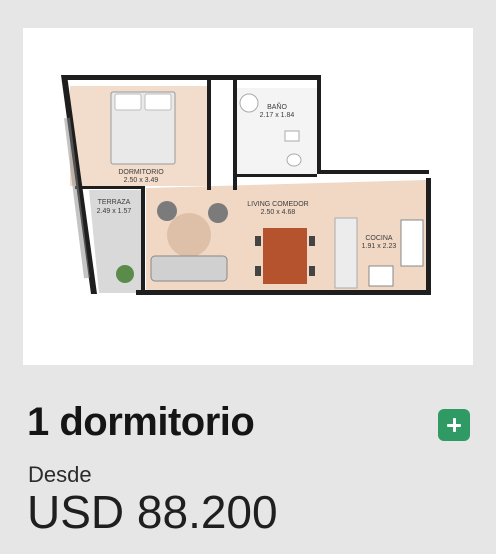  What do you see at coordinates (379, 238) in the screenshot?
I see `cocina-label: COCINA` at bounding box center [379, 238].